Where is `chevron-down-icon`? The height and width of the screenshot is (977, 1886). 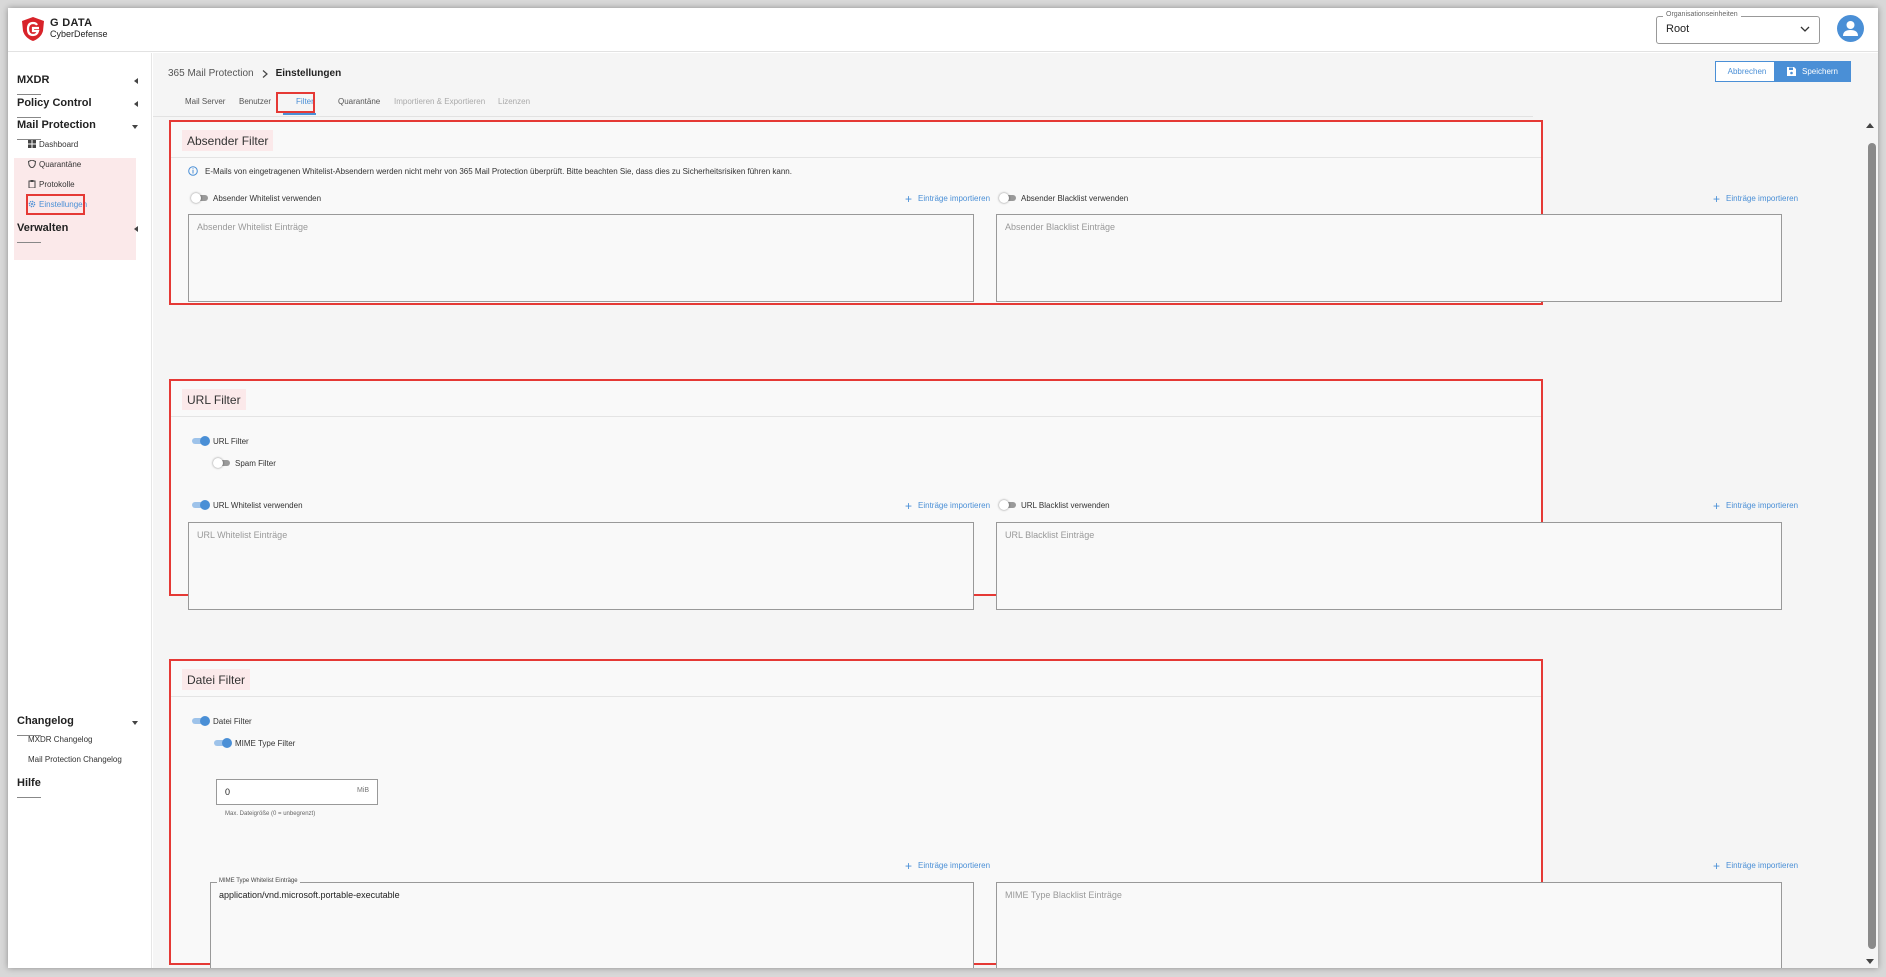
chevron-down-icon is located at coordinates (1805, 29).